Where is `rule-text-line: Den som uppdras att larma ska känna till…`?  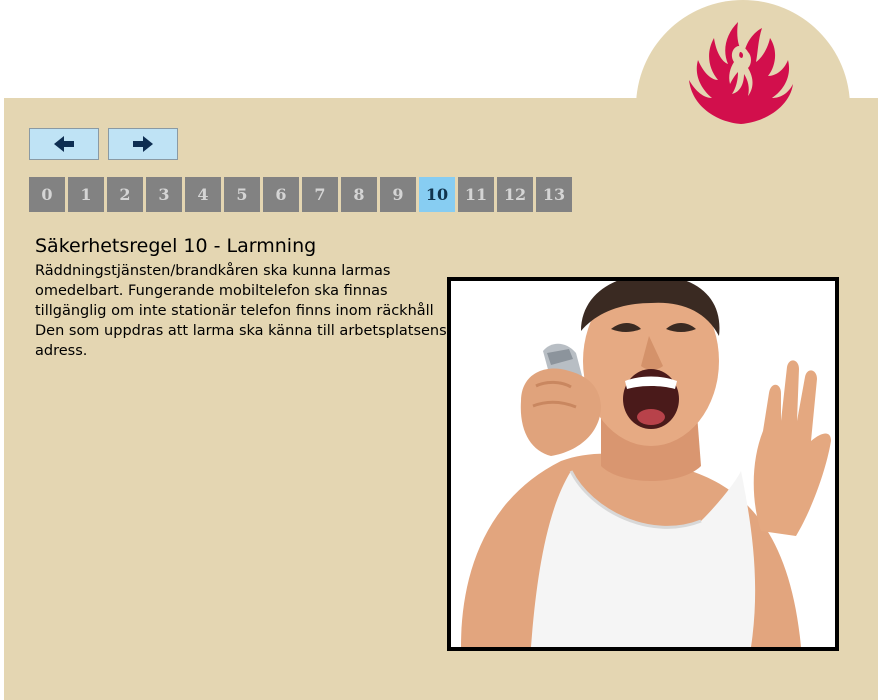 rule-text-line: Den som uppdras att larma ska känna till… is located at coordinates (241, 331).